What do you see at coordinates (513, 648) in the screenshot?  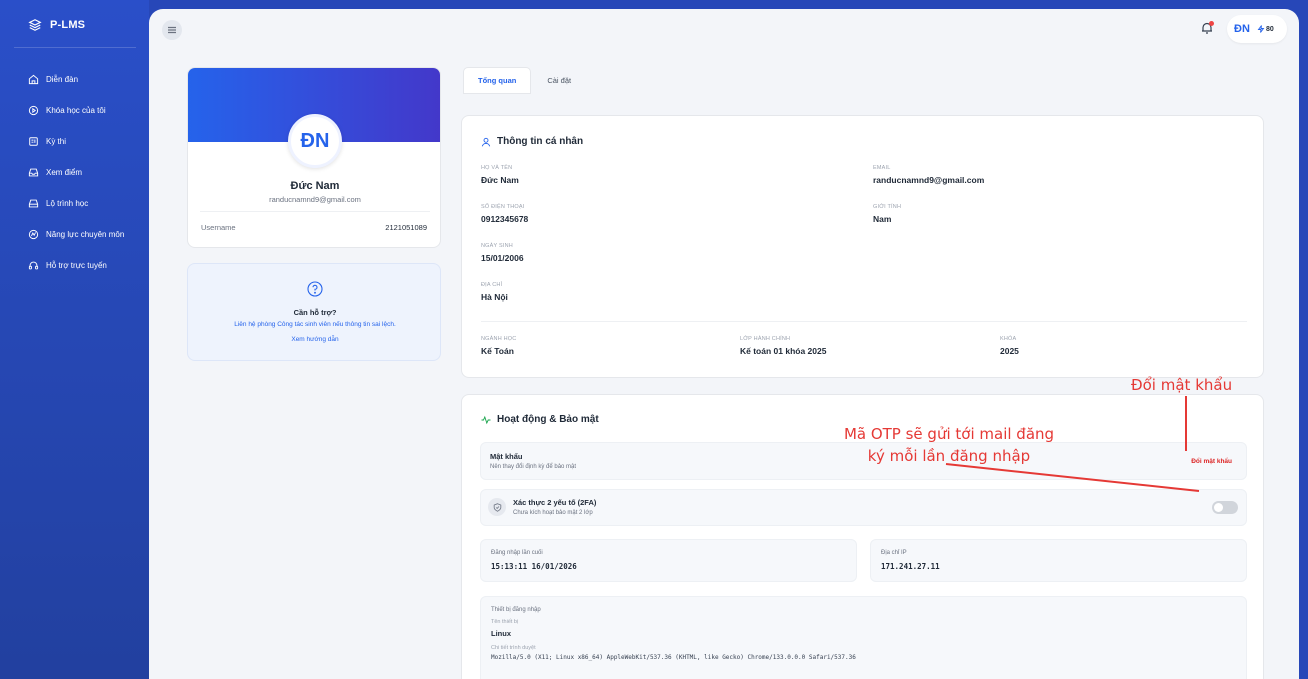 I see `browser-label: Chi tiết trình duyệt` at bounding box center [513, 648].